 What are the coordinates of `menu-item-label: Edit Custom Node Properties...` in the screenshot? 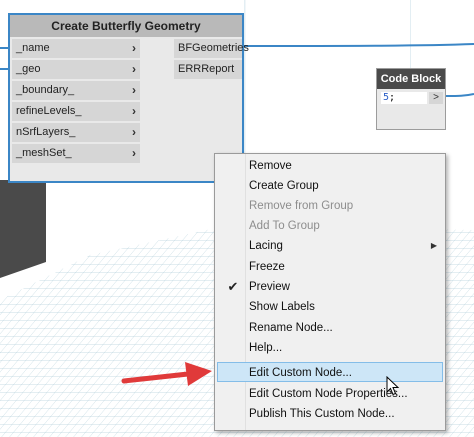 It's located at (328, 394).